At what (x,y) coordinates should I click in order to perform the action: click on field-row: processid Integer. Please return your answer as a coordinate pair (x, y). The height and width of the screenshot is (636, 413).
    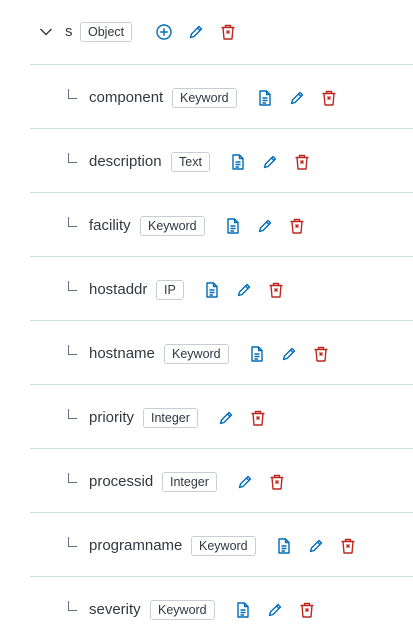
    Looking at the image, I should click on (221, 480).